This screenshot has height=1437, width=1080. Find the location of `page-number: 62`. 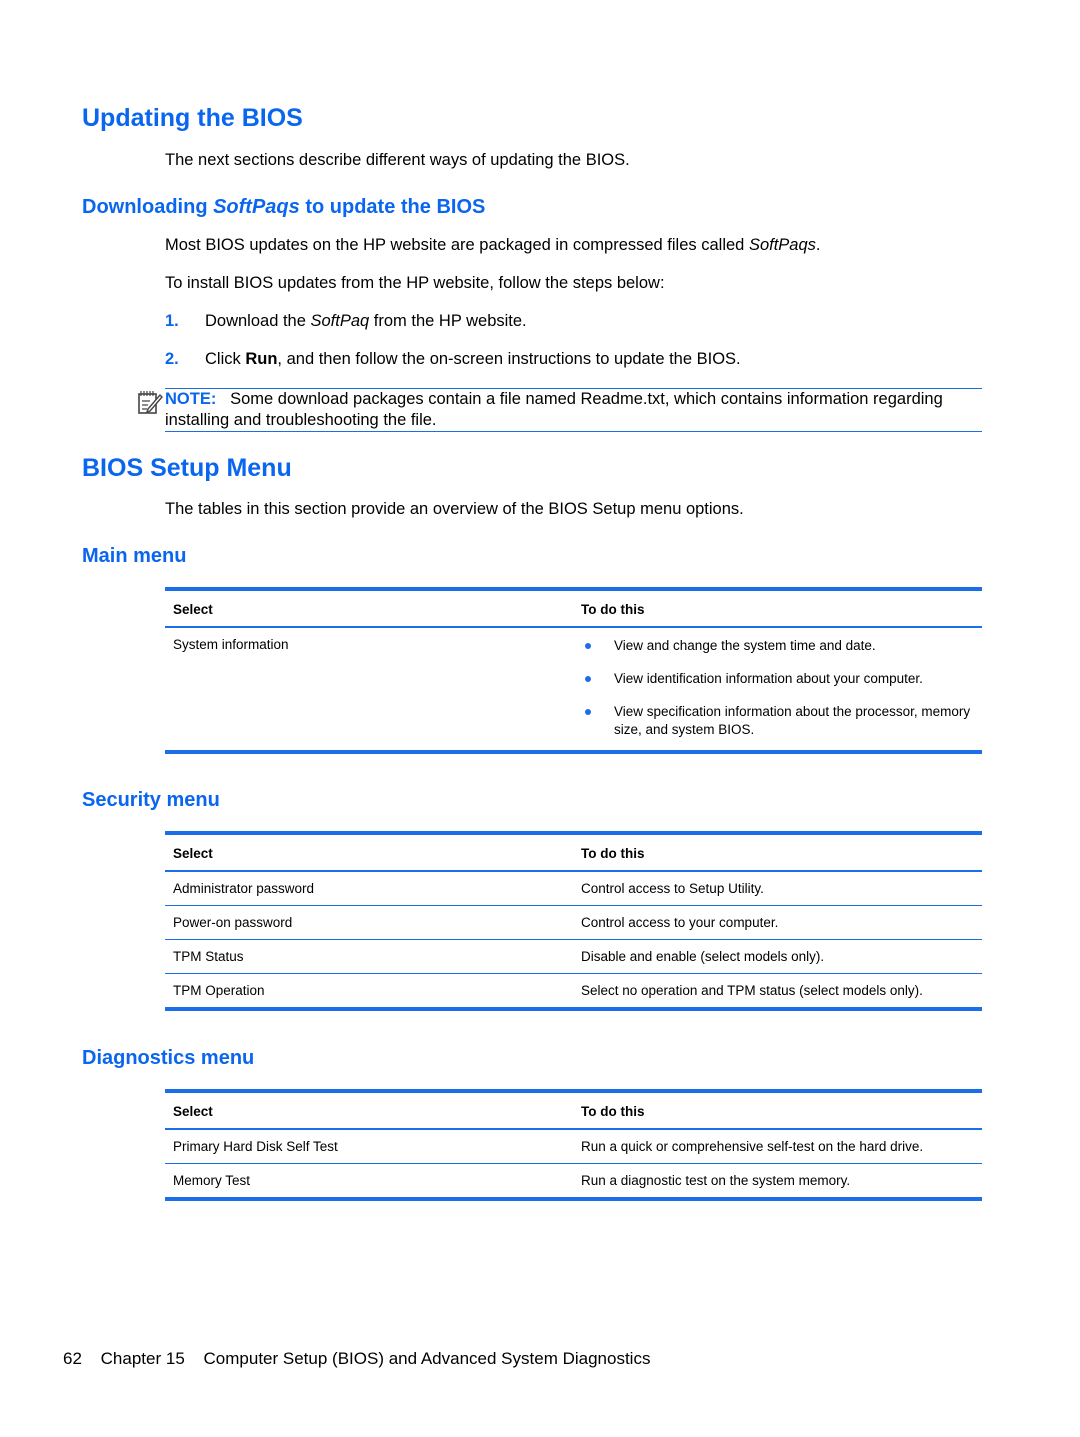

page-number: 62 is located at coordinates (72, 1358).